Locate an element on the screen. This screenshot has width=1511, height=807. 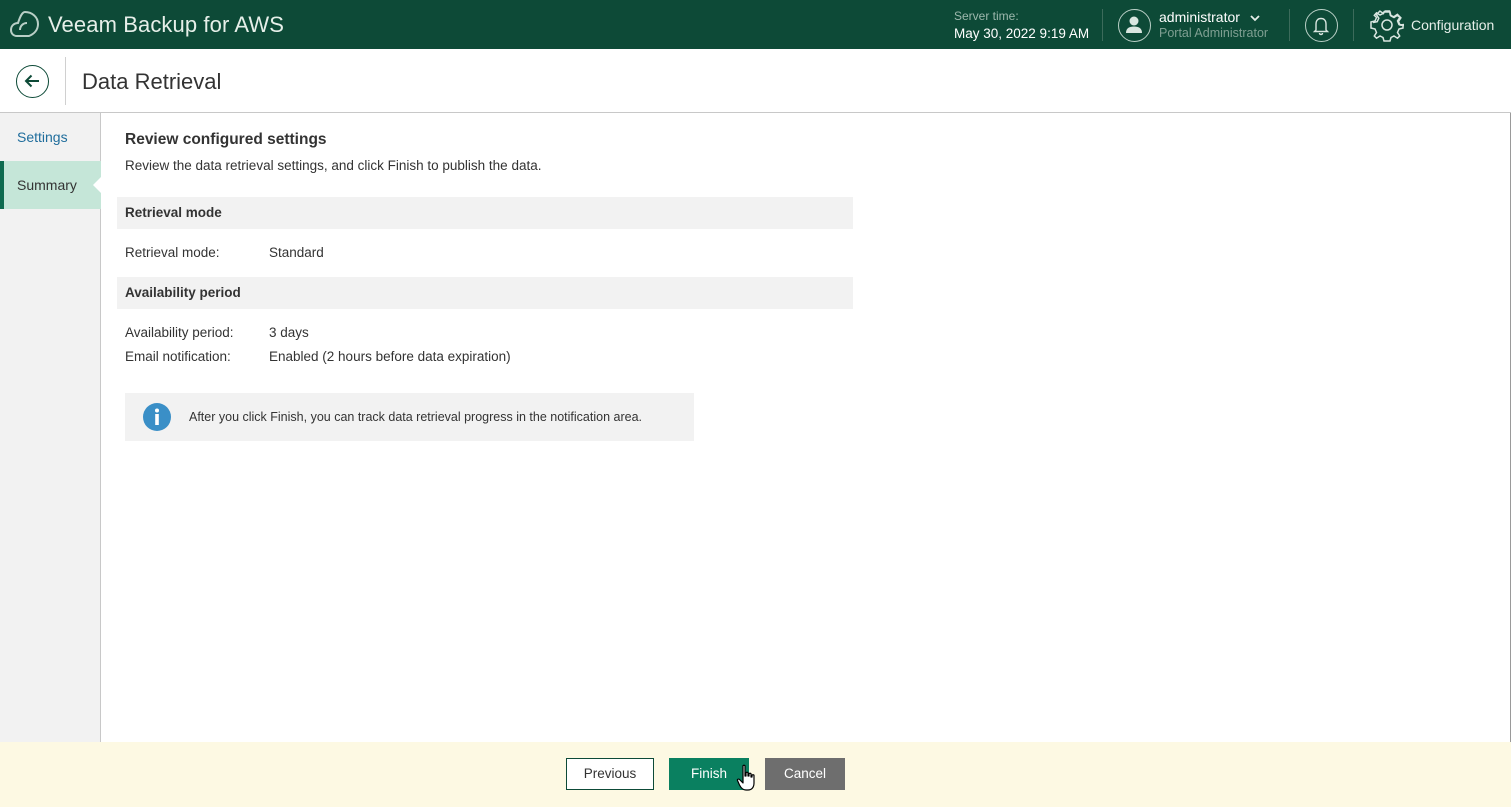
row-key: Retrieval mode: is located at coordinates (172, 252).